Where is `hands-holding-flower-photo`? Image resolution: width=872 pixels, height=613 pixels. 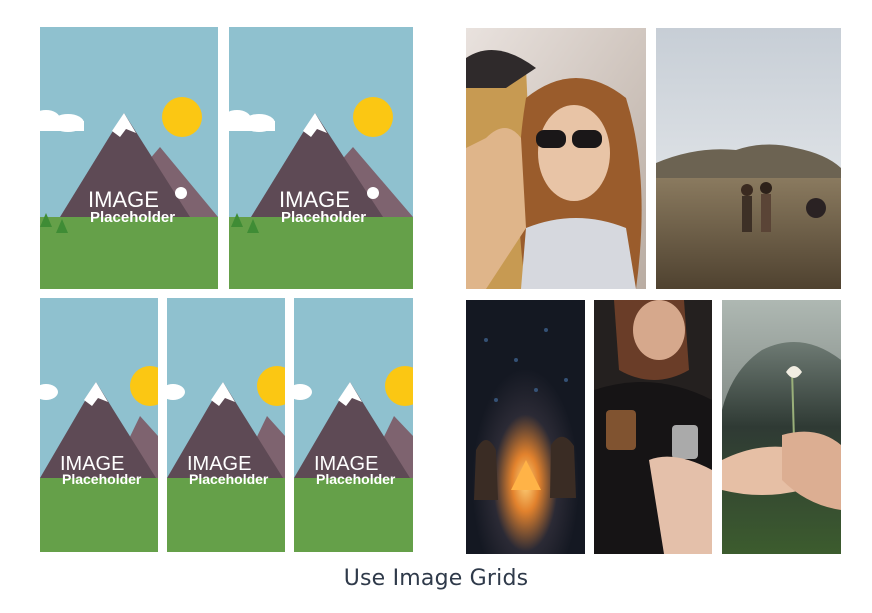
hands-holding-flower-photo is located at coordinates (781, 427).